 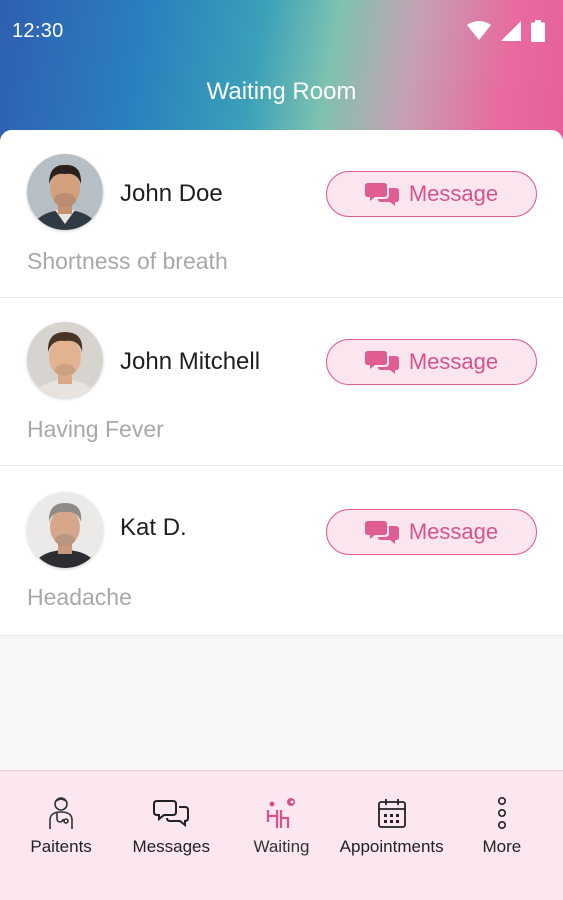 I want to click on nav-label: Paitents, so click(x=61, y=846).